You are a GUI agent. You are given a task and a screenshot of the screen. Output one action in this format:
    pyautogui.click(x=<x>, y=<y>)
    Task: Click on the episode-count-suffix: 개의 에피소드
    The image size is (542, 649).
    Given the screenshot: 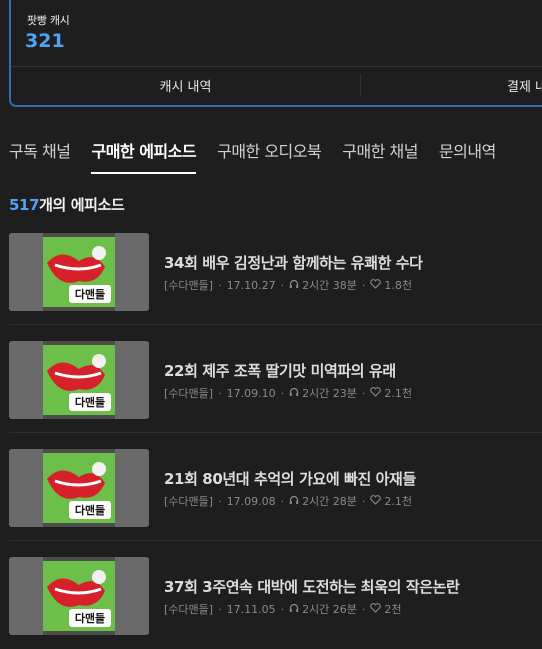 What is the action you would take?
    pyautogui.click(x=82, y=205)
    